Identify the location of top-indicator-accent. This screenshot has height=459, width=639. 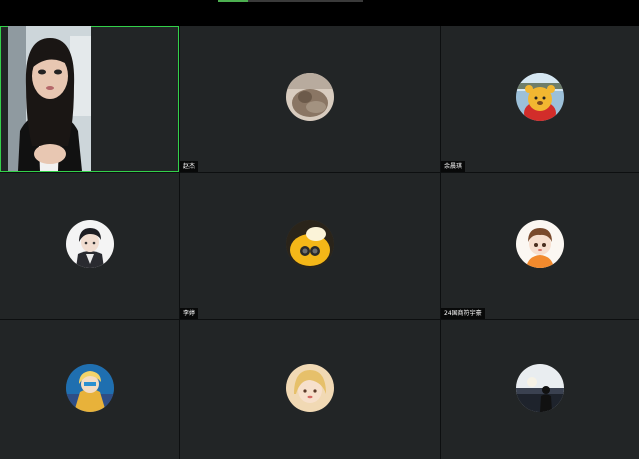
(233, 1).